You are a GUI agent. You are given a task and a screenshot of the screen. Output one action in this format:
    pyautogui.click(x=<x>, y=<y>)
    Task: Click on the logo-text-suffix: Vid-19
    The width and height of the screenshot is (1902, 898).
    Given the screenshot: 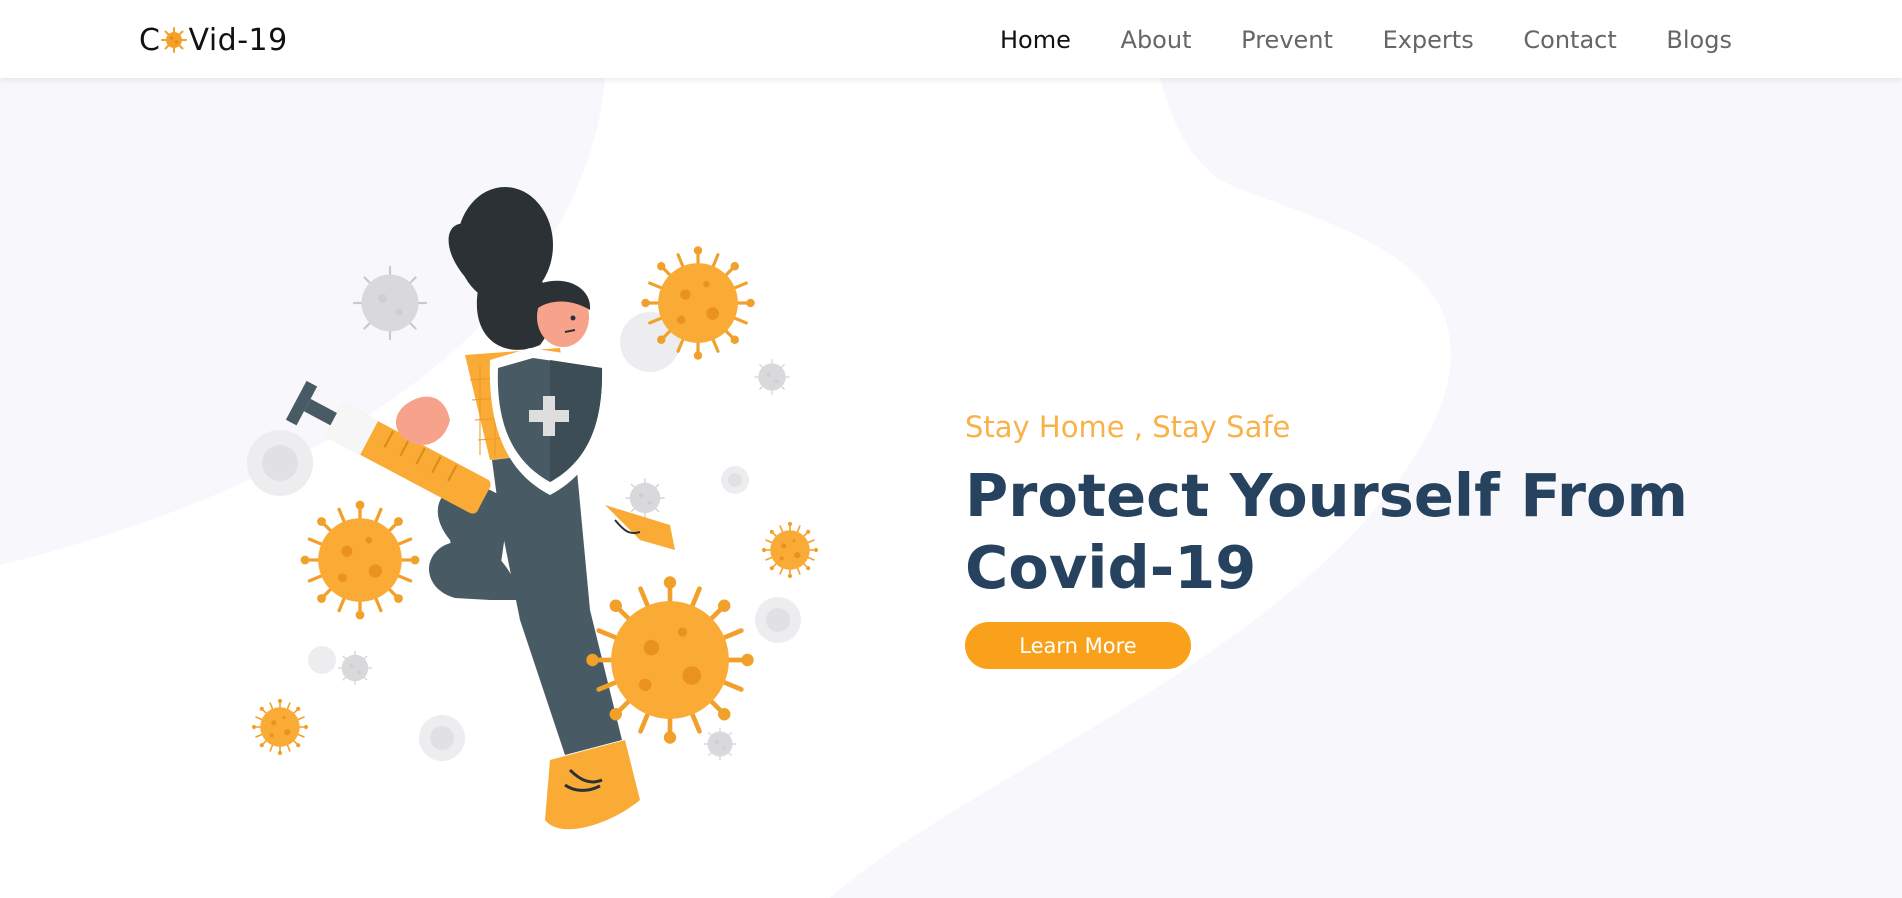 What is the action you would take?
    pyautogui.click(x=238, y=40)
    